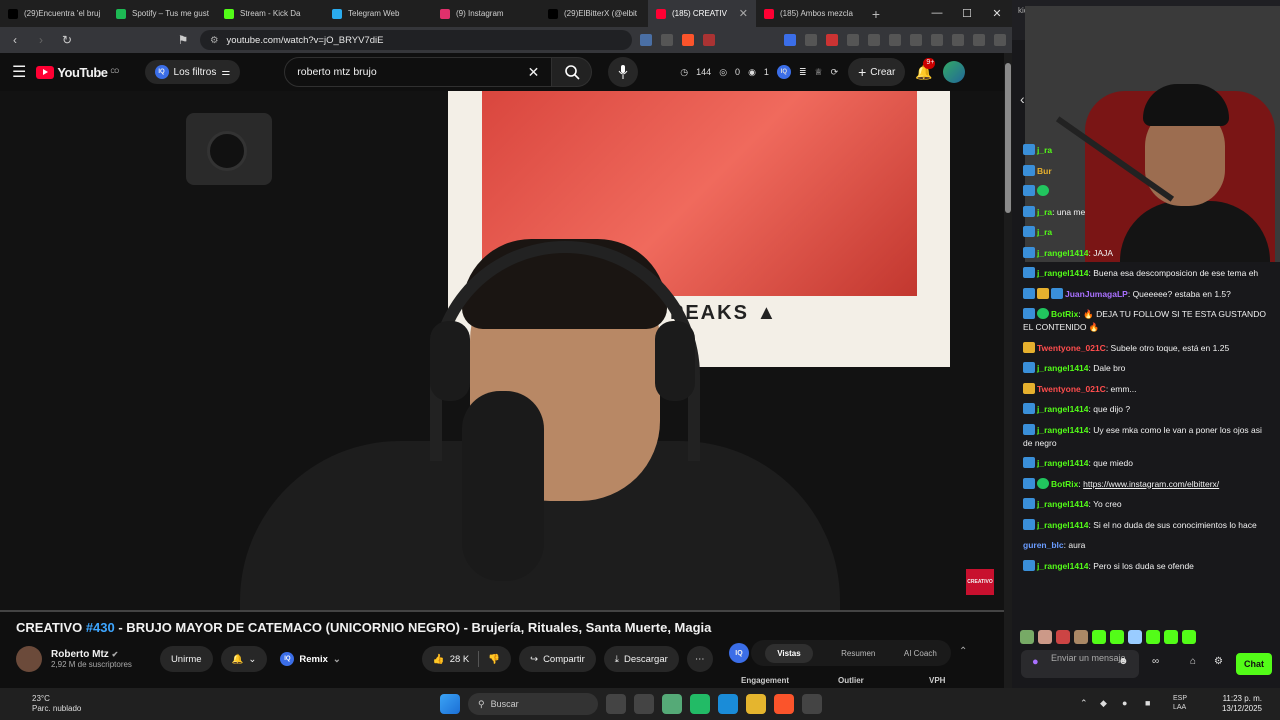  I want to click on sidebar-icon, so click(916, 40).